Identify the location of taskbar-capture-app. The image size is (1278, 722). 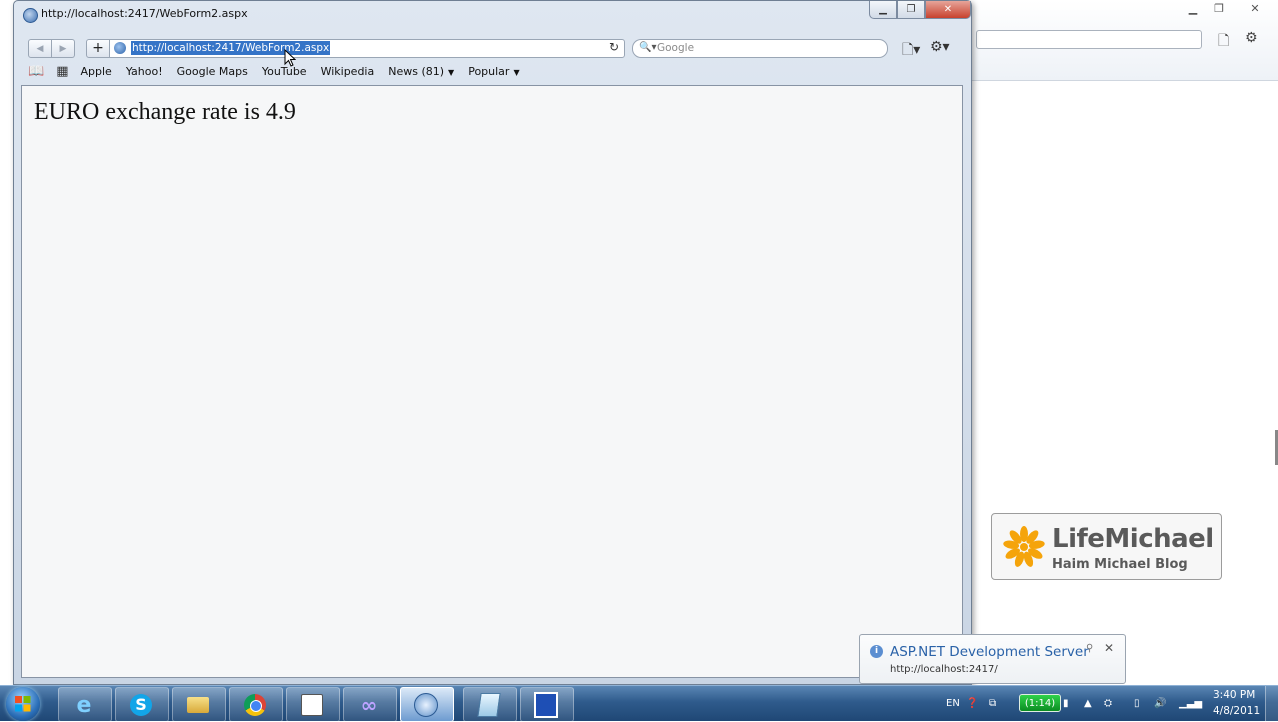
(547, 704).